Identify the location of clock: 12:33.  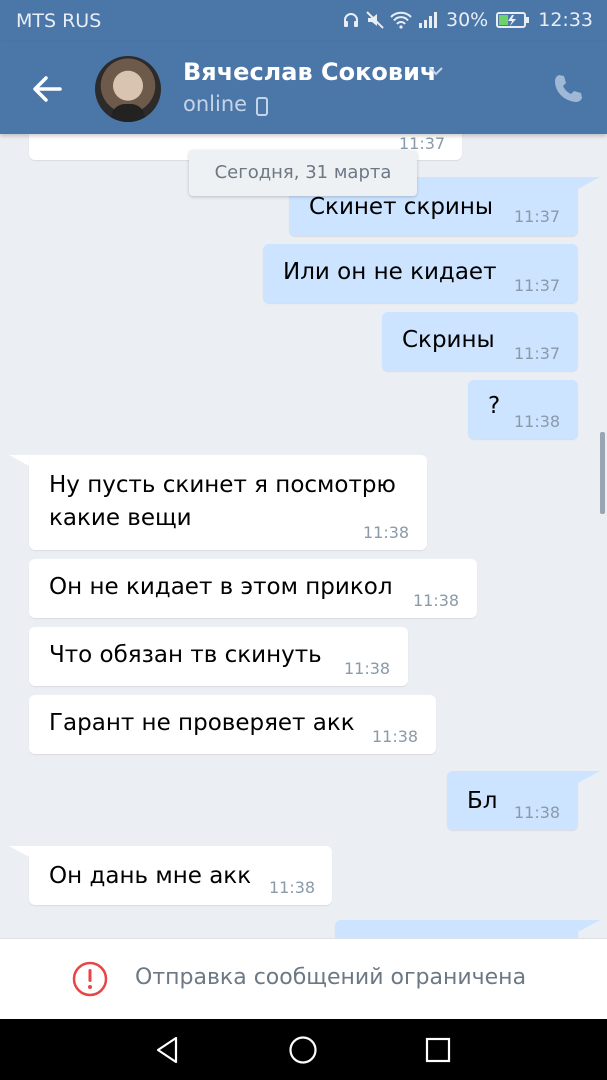
(565, 20).